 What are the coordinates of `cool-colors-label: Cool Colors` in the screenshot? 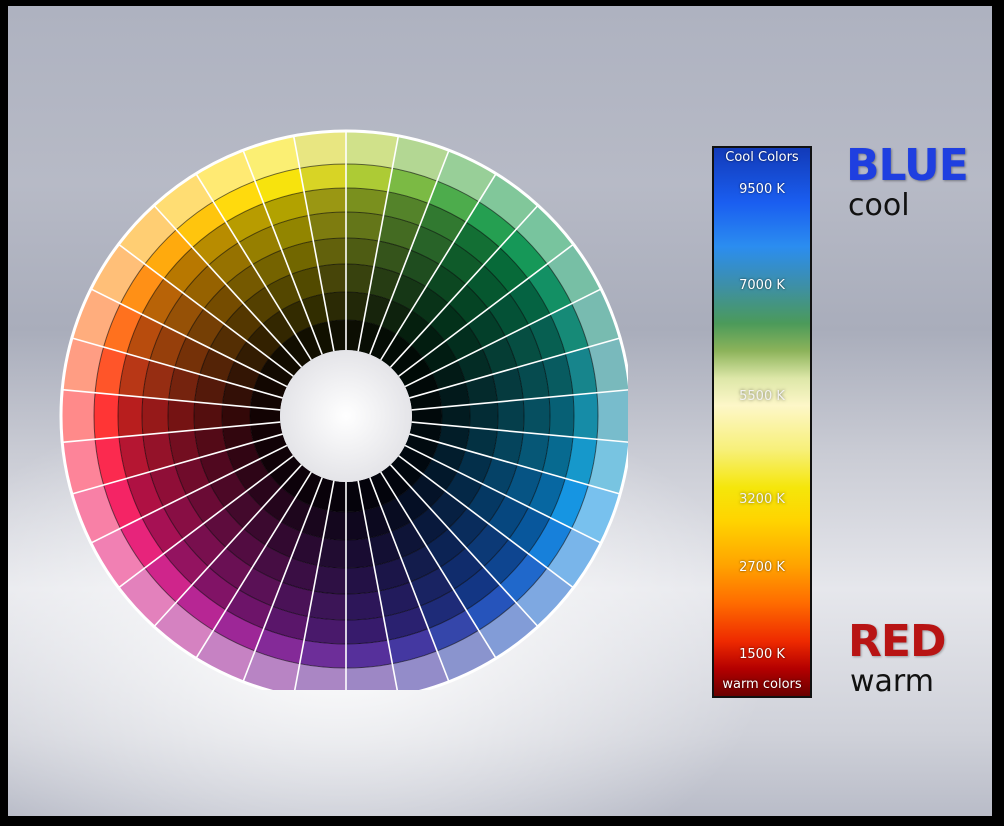 It's located at (762, 157).